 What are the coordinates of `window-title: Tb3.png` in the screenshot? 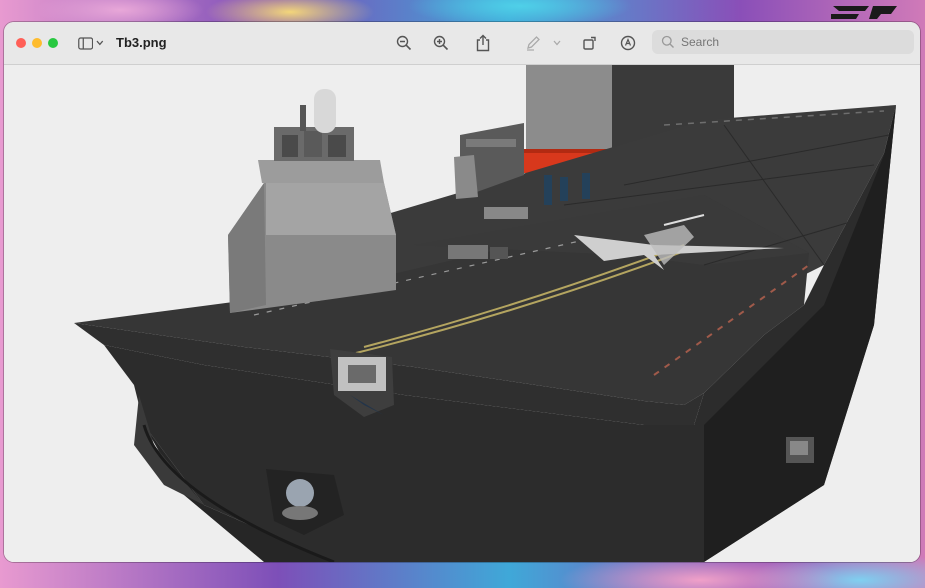 It's located at (141, 42).